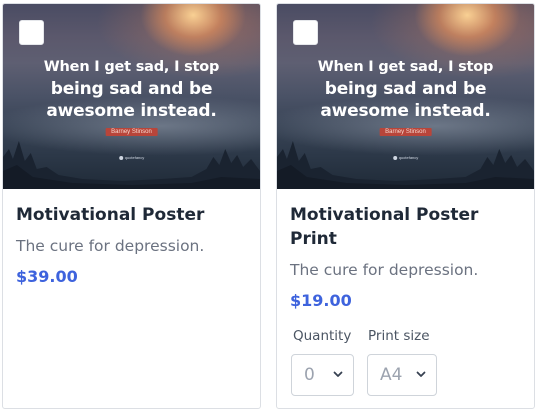 The height and width of the screenshot is (410, 538). What do you see at coordinates (384, 227) in the screenshot?
I see `product-title: Motivational Poster Print` at bounding box center [384, 227].